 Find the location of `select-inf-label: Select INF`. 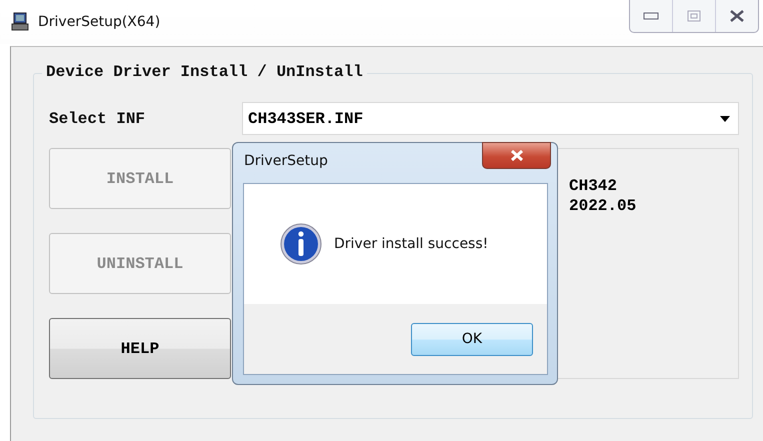

select-inf-label: Select INF is located at coordinates (97, 119).